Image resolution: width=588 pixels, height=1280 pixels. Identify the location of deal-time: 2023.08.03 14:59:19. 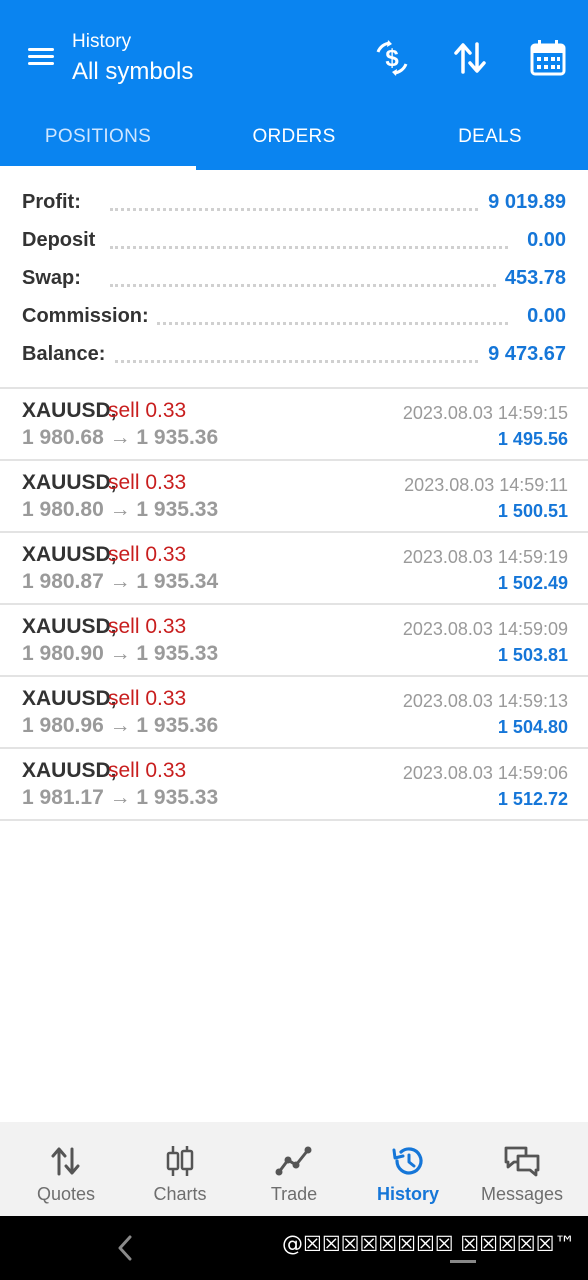
(485, 557).